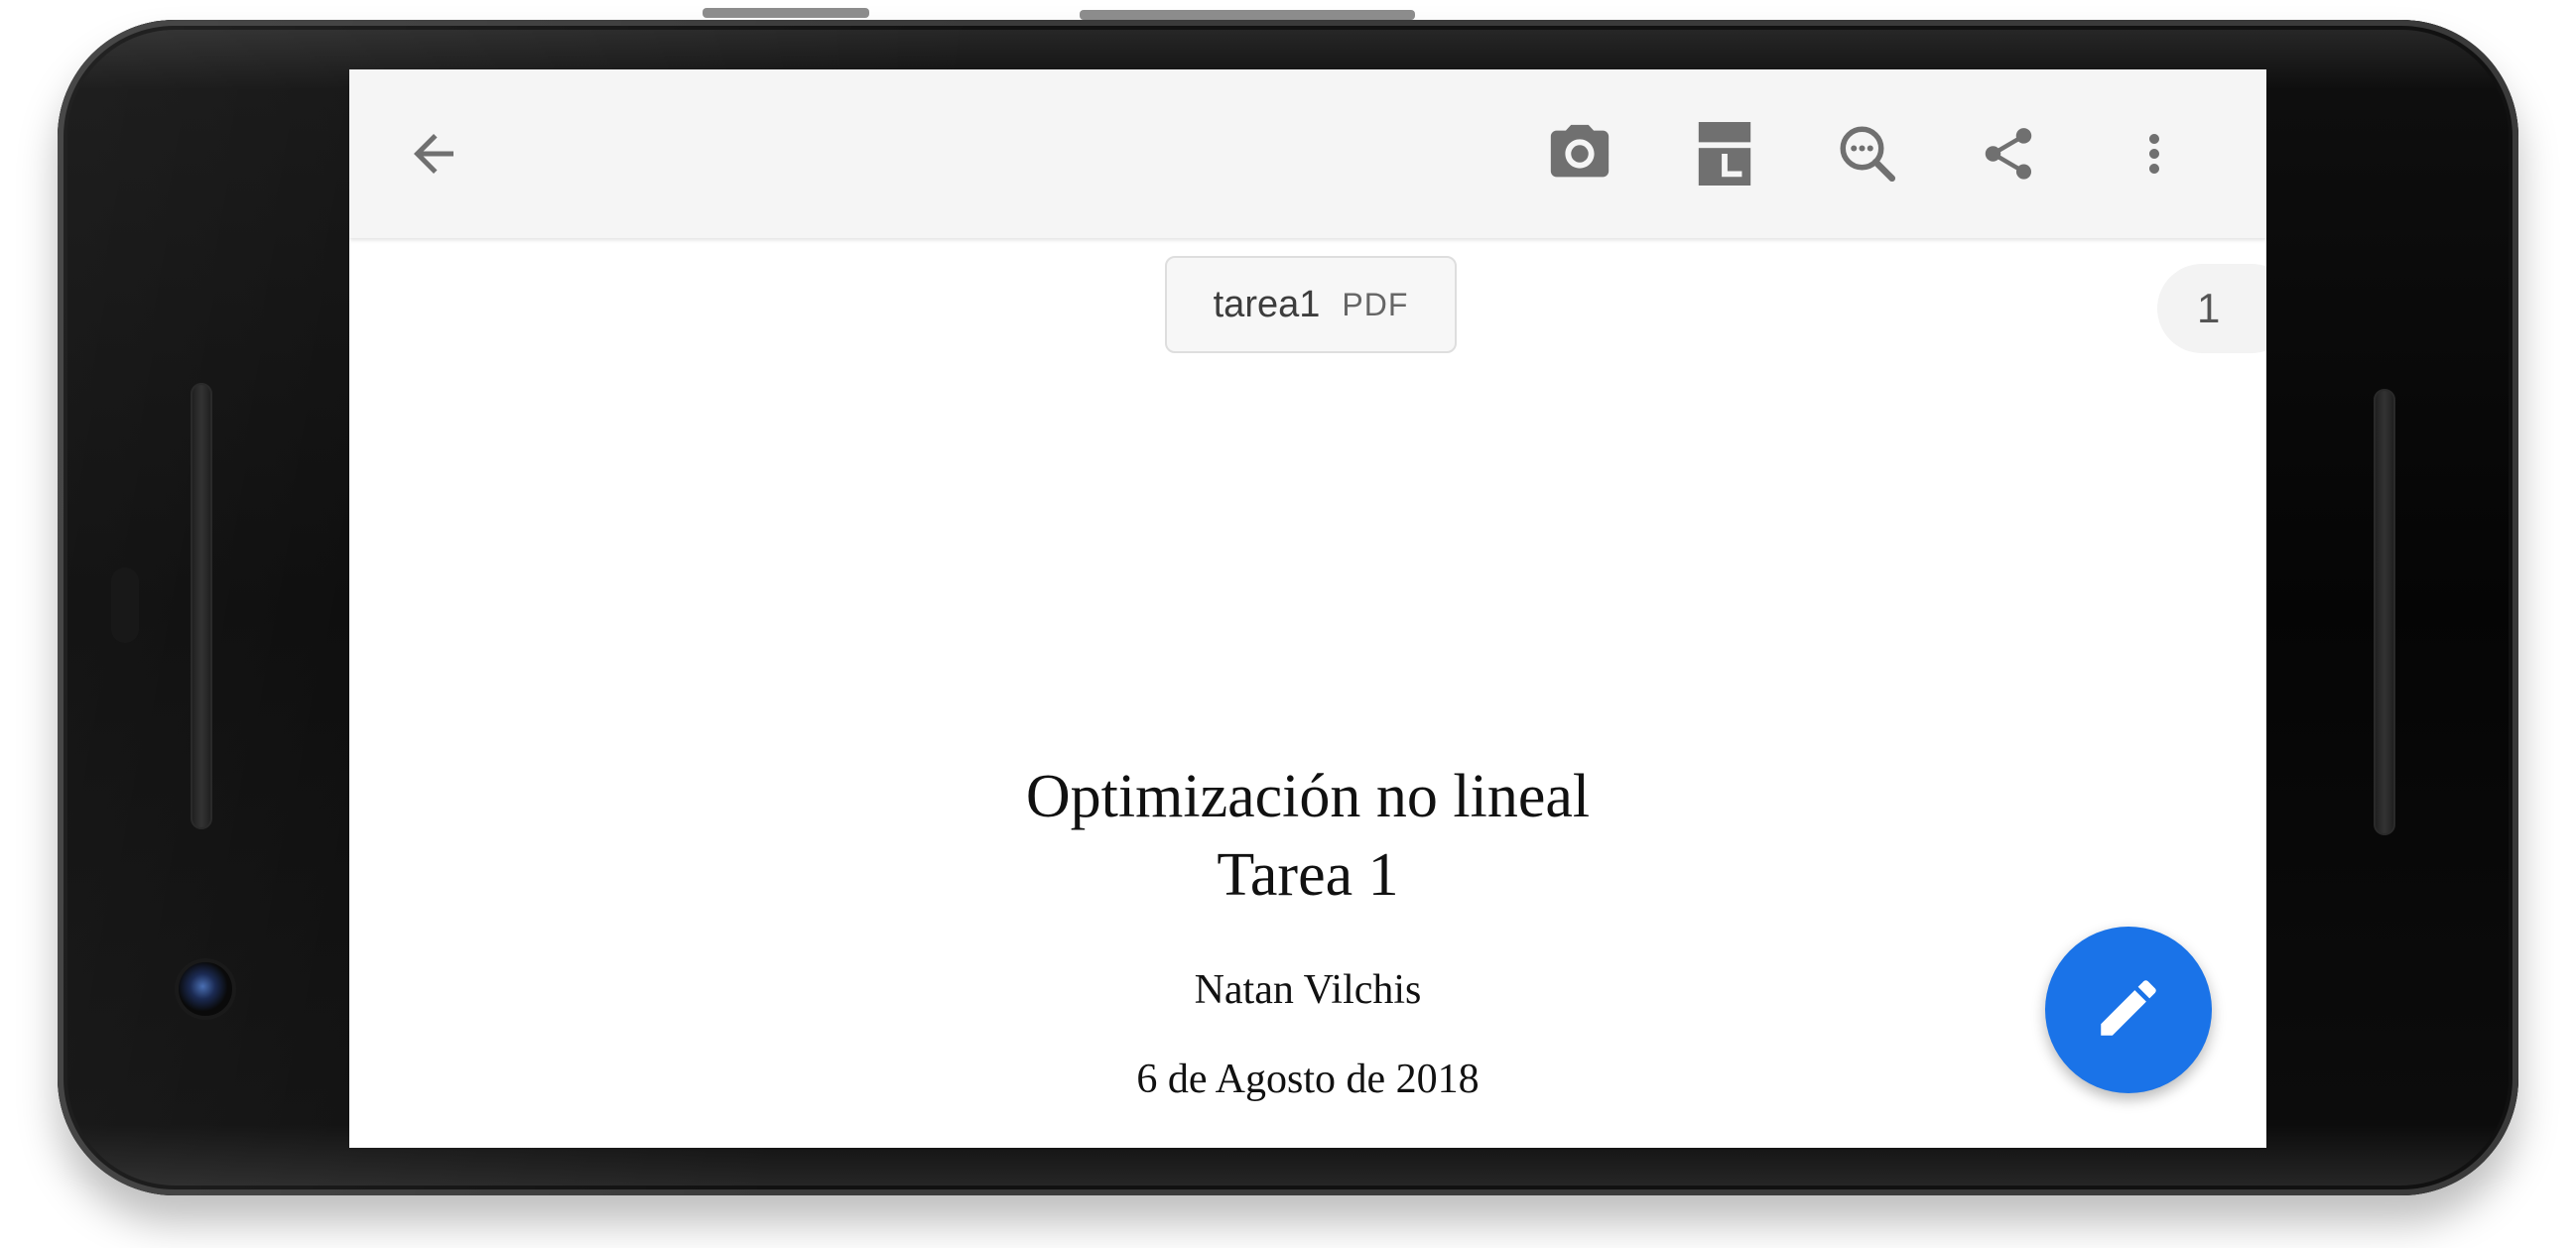 The image size is (2576, 1248). Describe the element at coordinates (1308, 796) in the screenshot. I see `document-title: Optimización no lineal` at that location.